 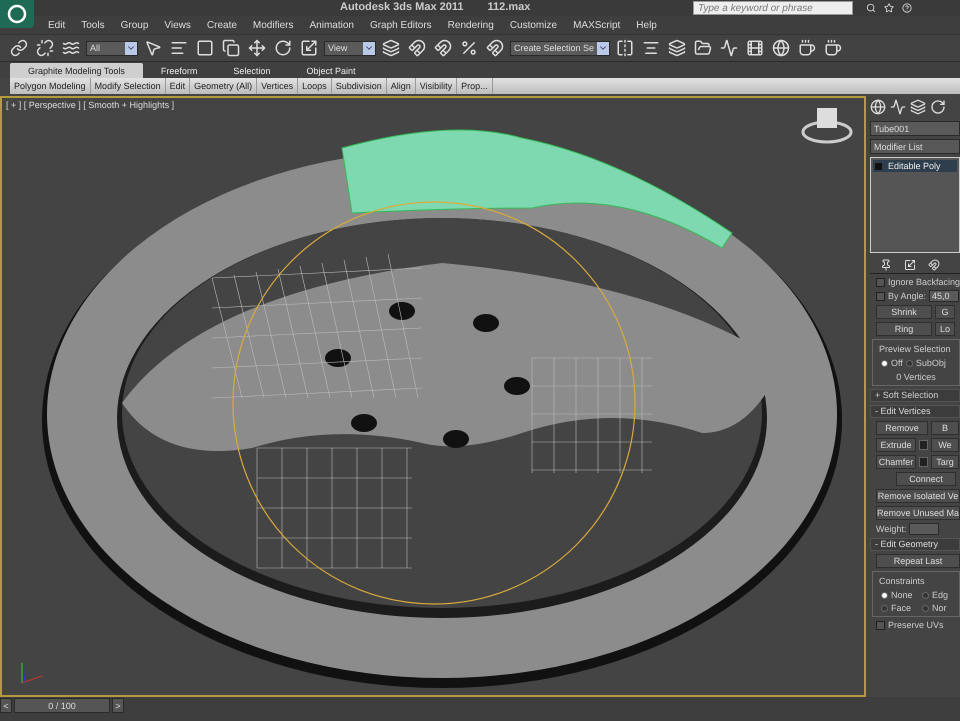 I want to click on axis-icon, so click(x=32, y=673).